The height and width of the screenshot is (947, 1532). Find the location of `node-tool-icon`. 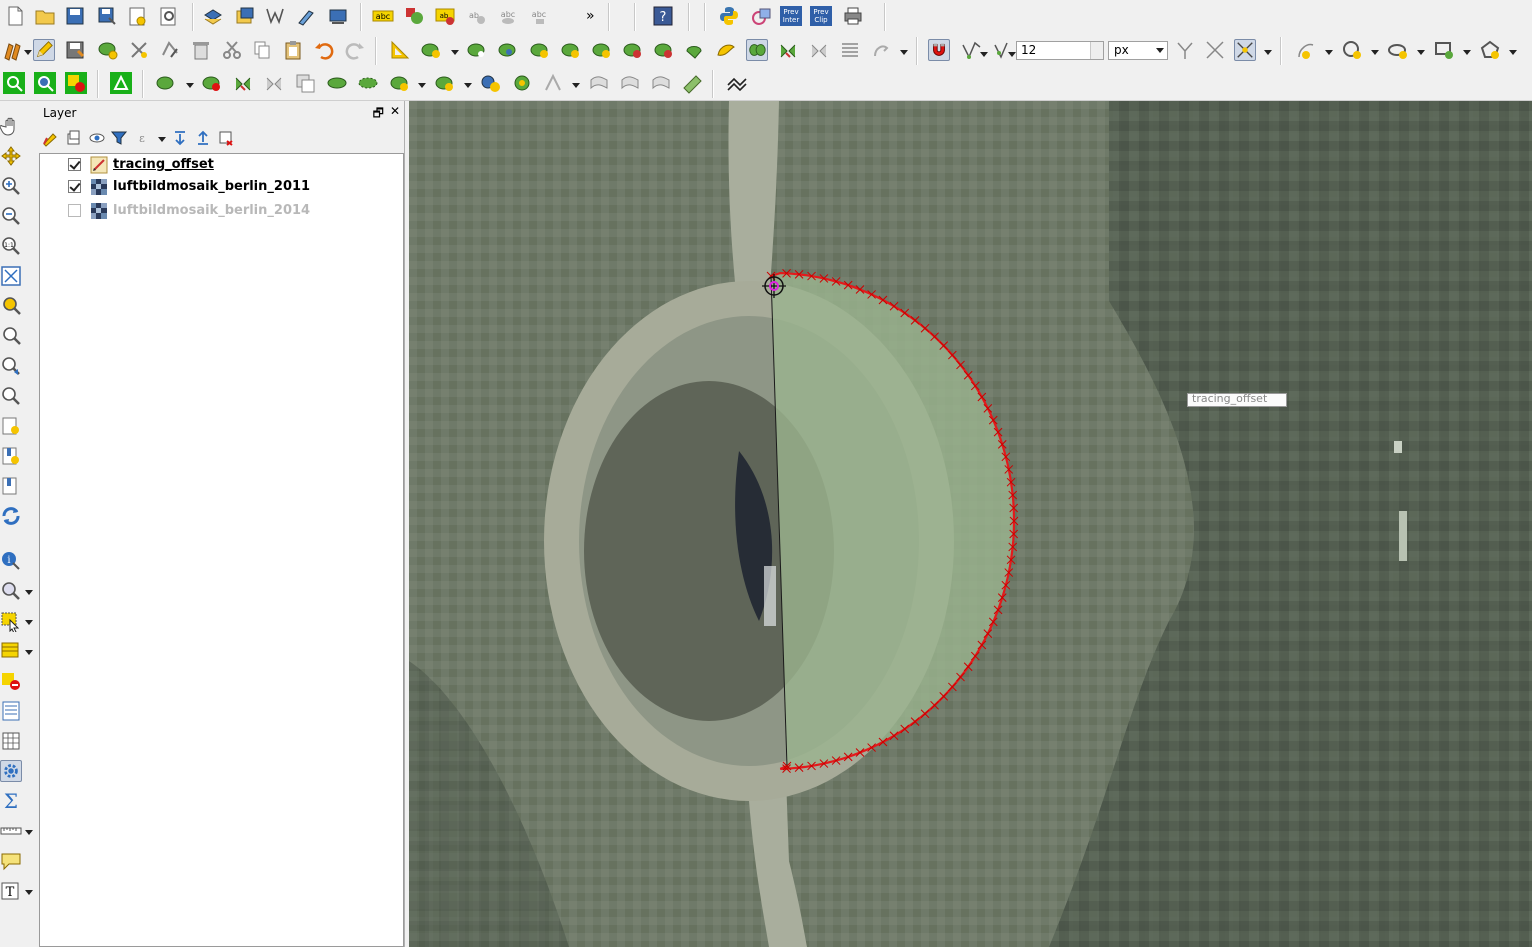

node-tool-icon is located at coordinates (170, 50).